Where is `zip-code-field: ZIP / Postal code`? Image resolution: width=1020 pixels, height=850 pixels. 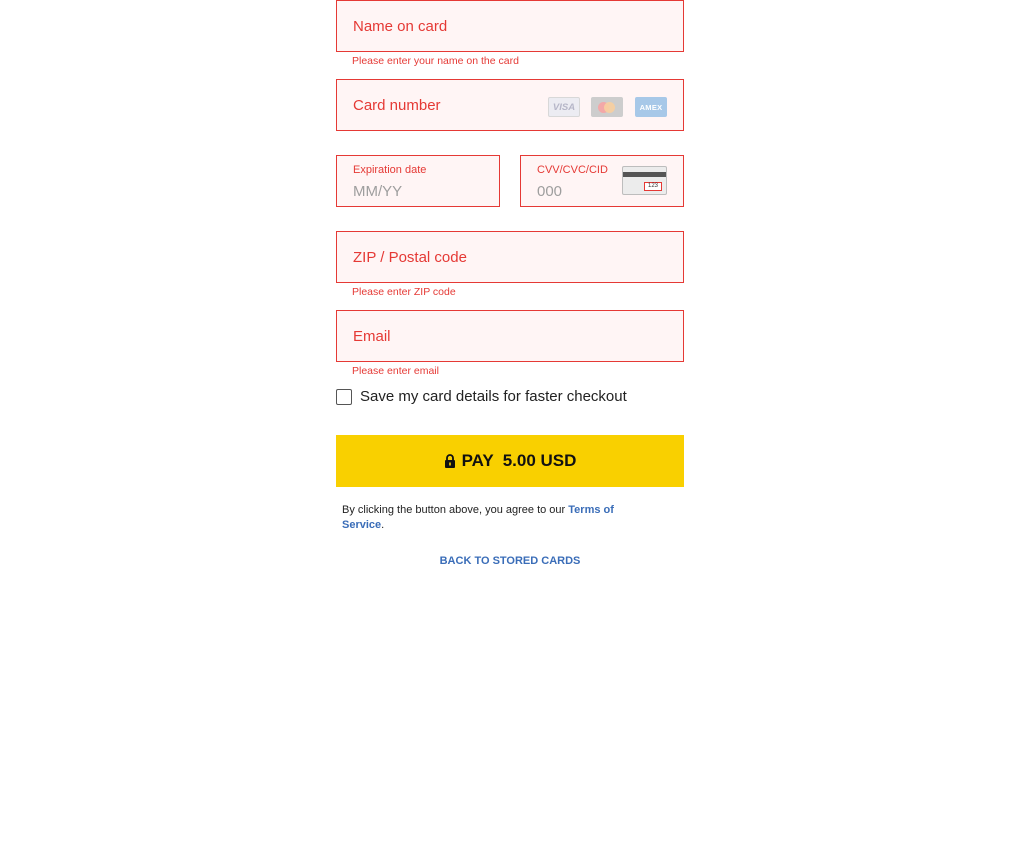 zip-code-field: ZIP / Postal code is located at coordinates (510, 257).